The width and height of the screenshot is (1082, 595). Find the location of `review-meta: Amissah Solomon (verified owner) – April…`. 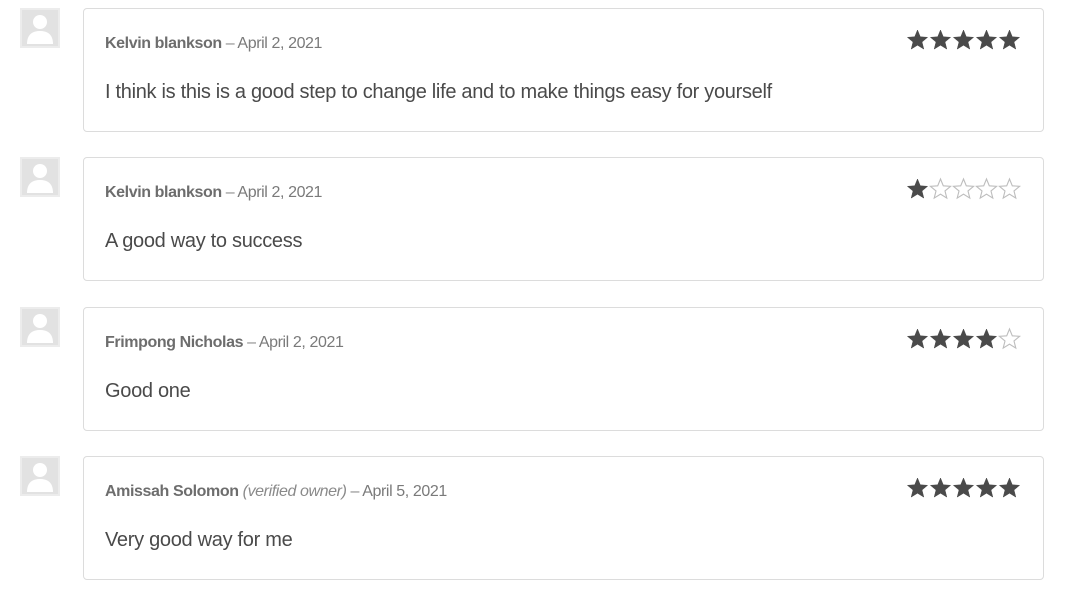

review-meta: Amissah Solomon (verified owner) – April… is located at coordinates (276, 492).